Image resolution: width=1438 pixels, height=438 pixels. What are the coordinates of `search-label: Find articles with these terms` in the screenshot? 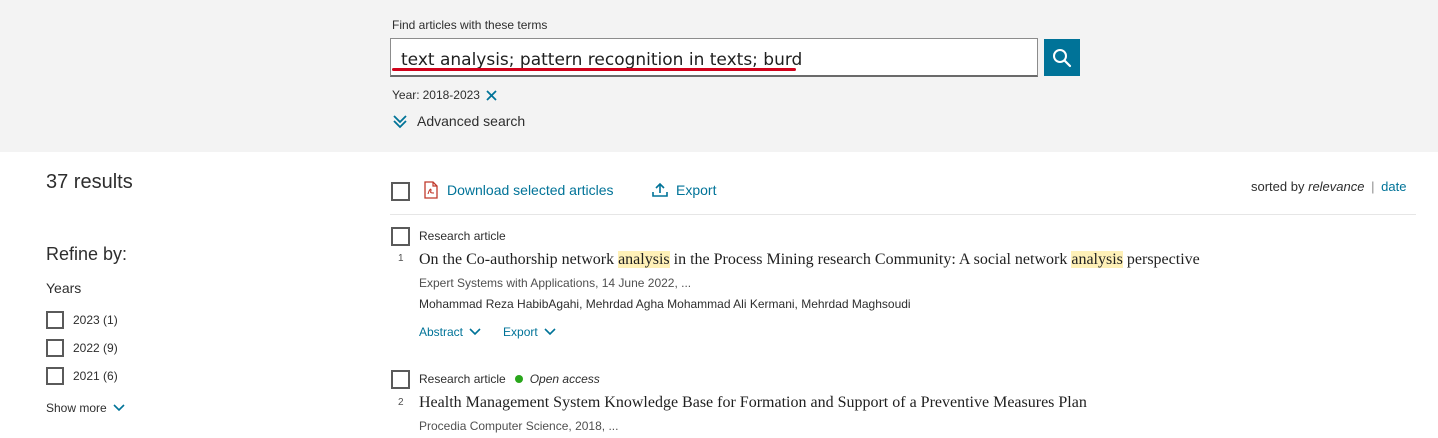 It's located at (470, 25).